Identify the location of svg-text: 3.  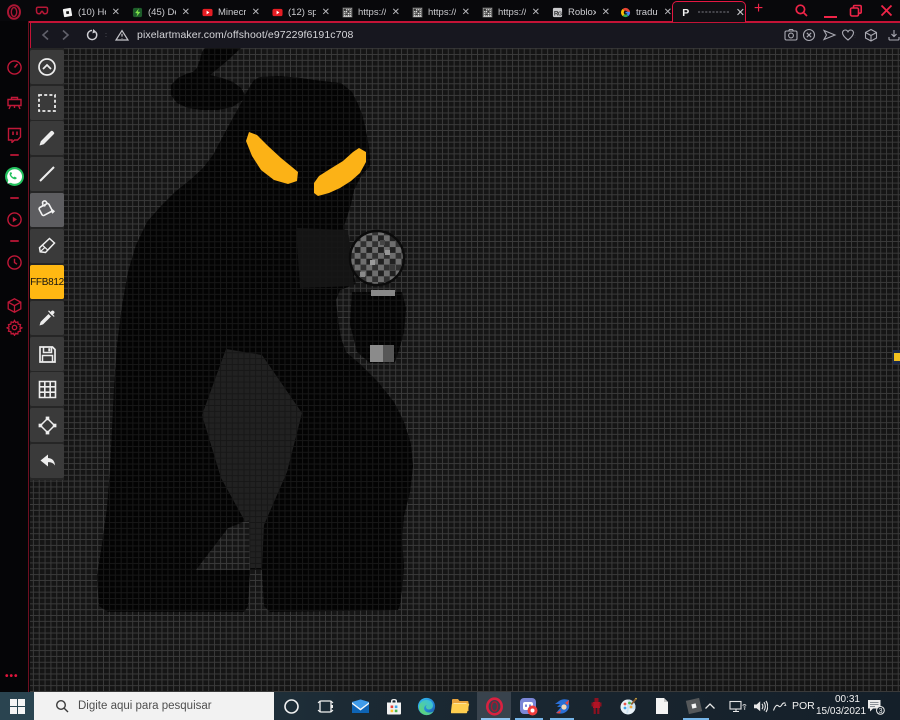
(881, 711).